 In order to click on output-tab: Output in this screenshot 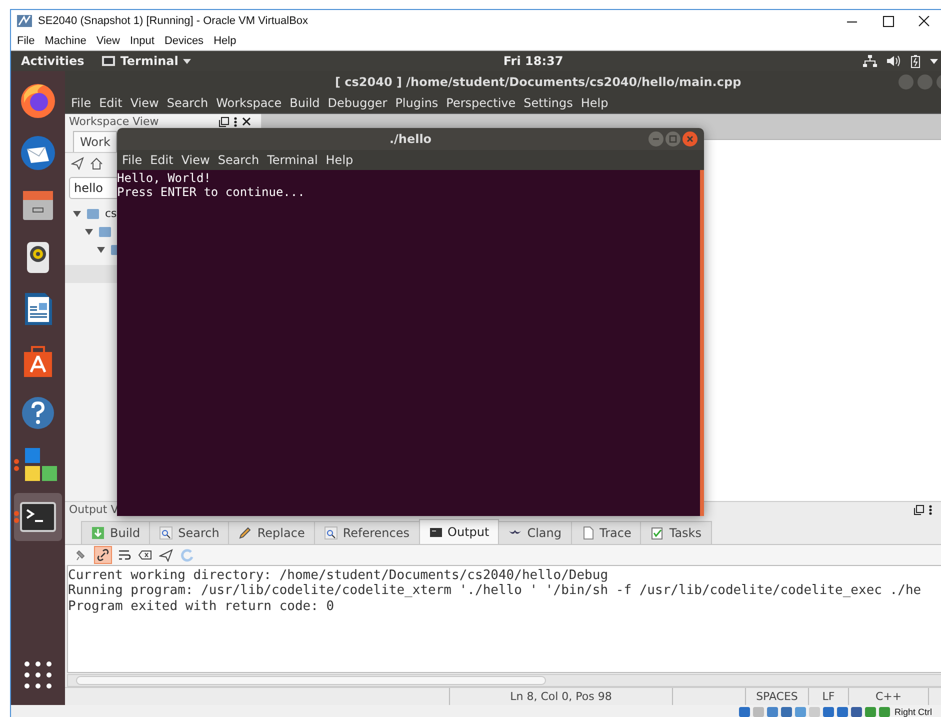, I will do `click(459, 531)`.